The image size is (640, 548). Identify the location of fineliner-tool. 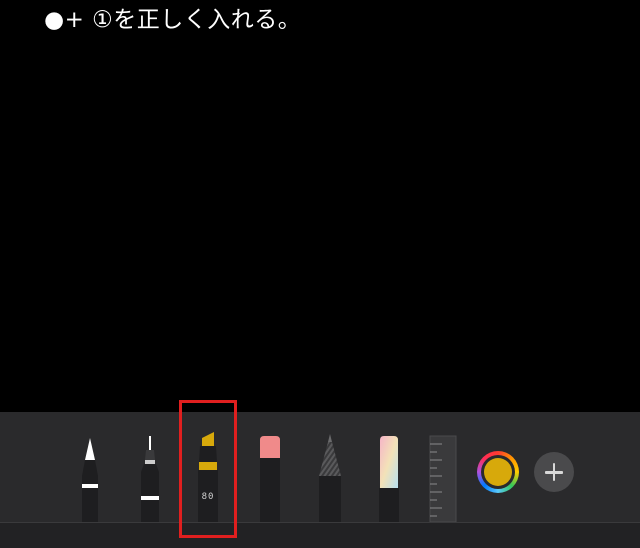
(150, 477).